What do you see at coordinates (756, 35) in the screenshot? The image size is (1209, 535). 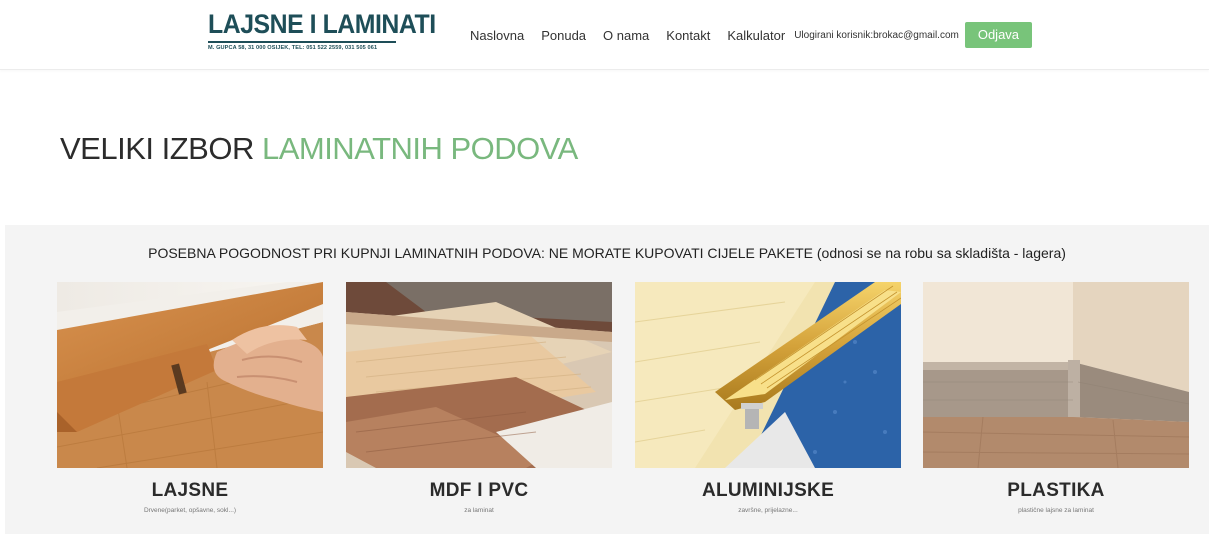 I see `nav-item-kalkulator: Kalkulator` at bounding box center [756, 35].